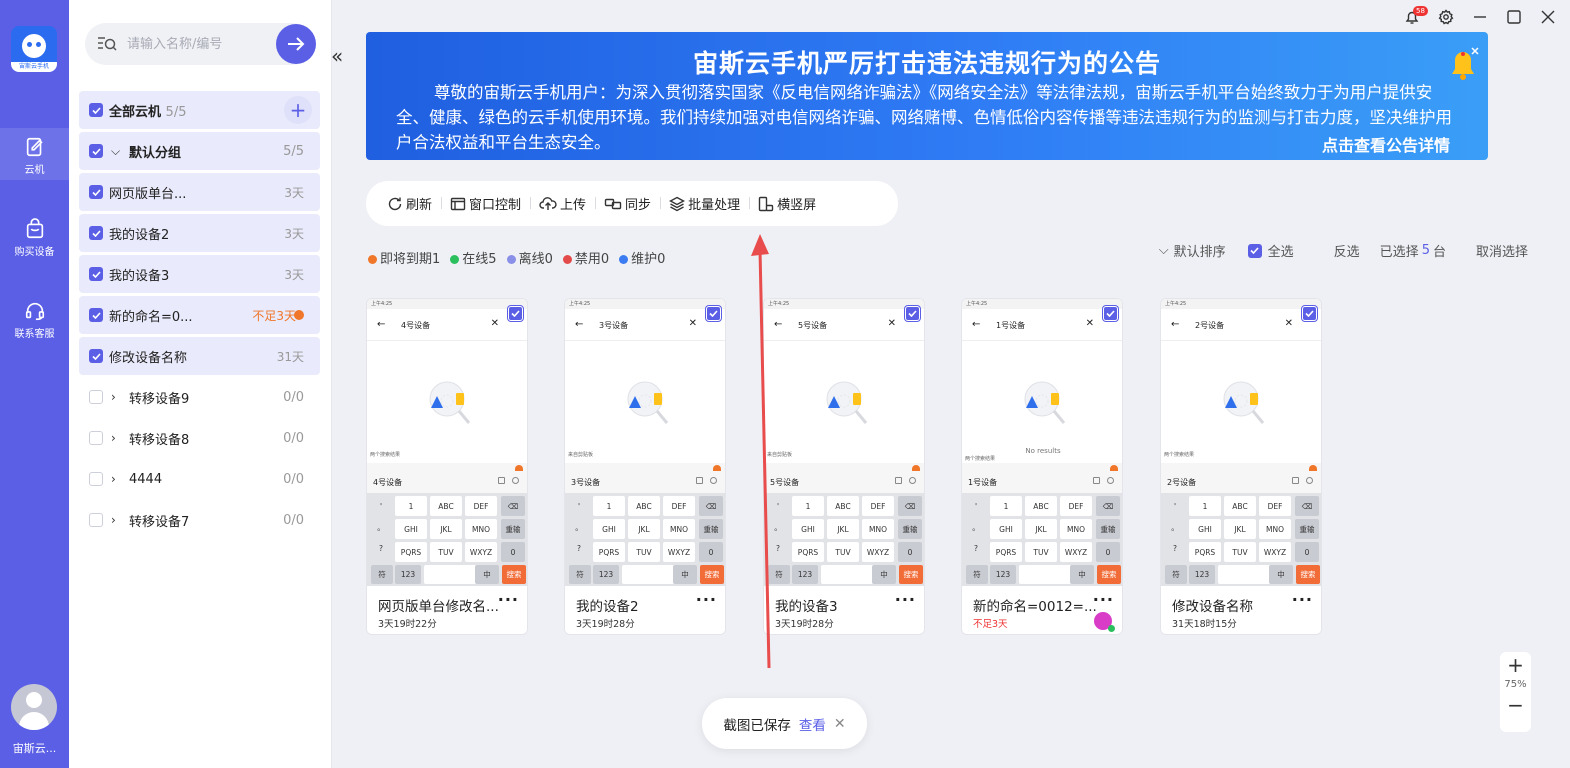 The width and height of the screenshot is (1570, 768). Describe the element at coordinates (529, 257) in the screenshot. I see `status-offline: 离线0` at that location.